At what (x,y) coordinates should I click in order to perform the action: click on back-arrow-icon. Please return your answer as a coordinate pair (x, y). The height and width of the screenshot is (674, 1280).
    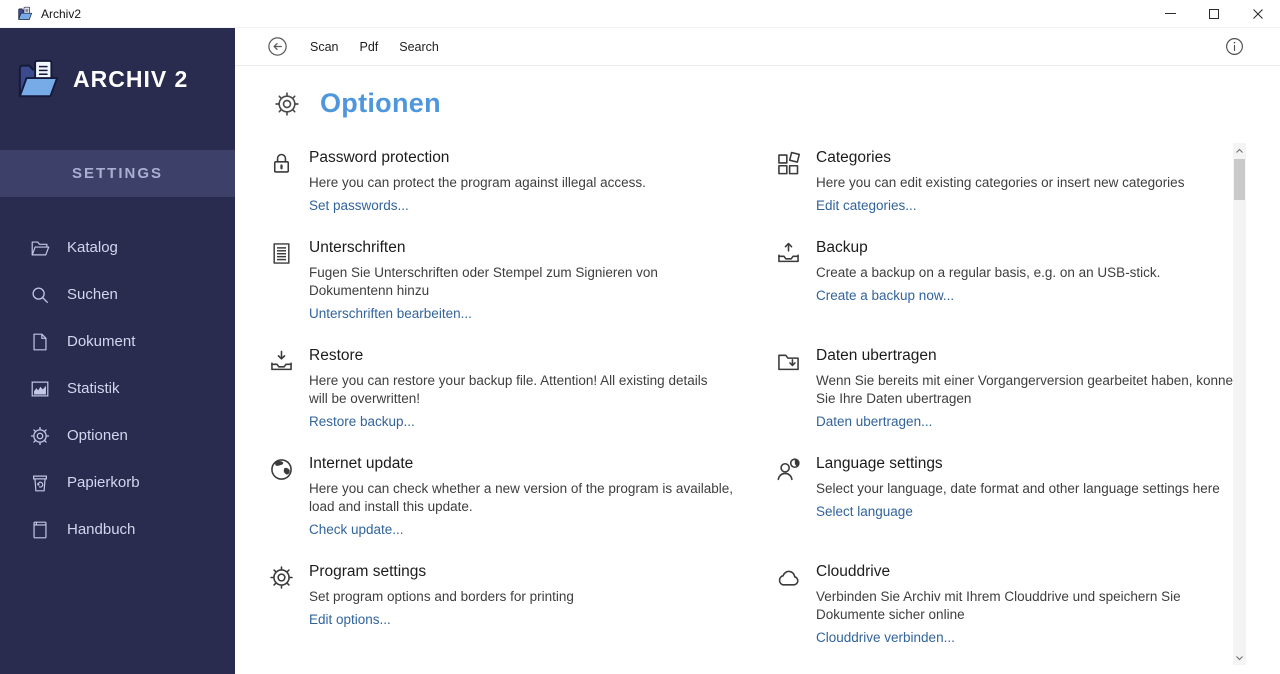
    Looking at the image, I should click on (277, 46).